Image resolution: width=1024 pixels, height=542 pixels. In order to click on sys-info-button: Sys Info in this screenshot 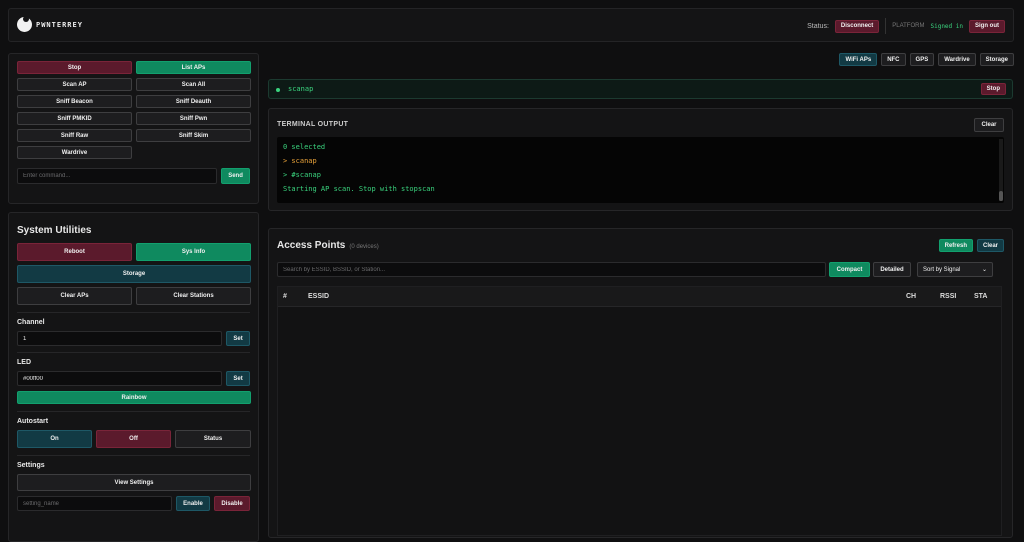, I will do `click(193, 252)`.